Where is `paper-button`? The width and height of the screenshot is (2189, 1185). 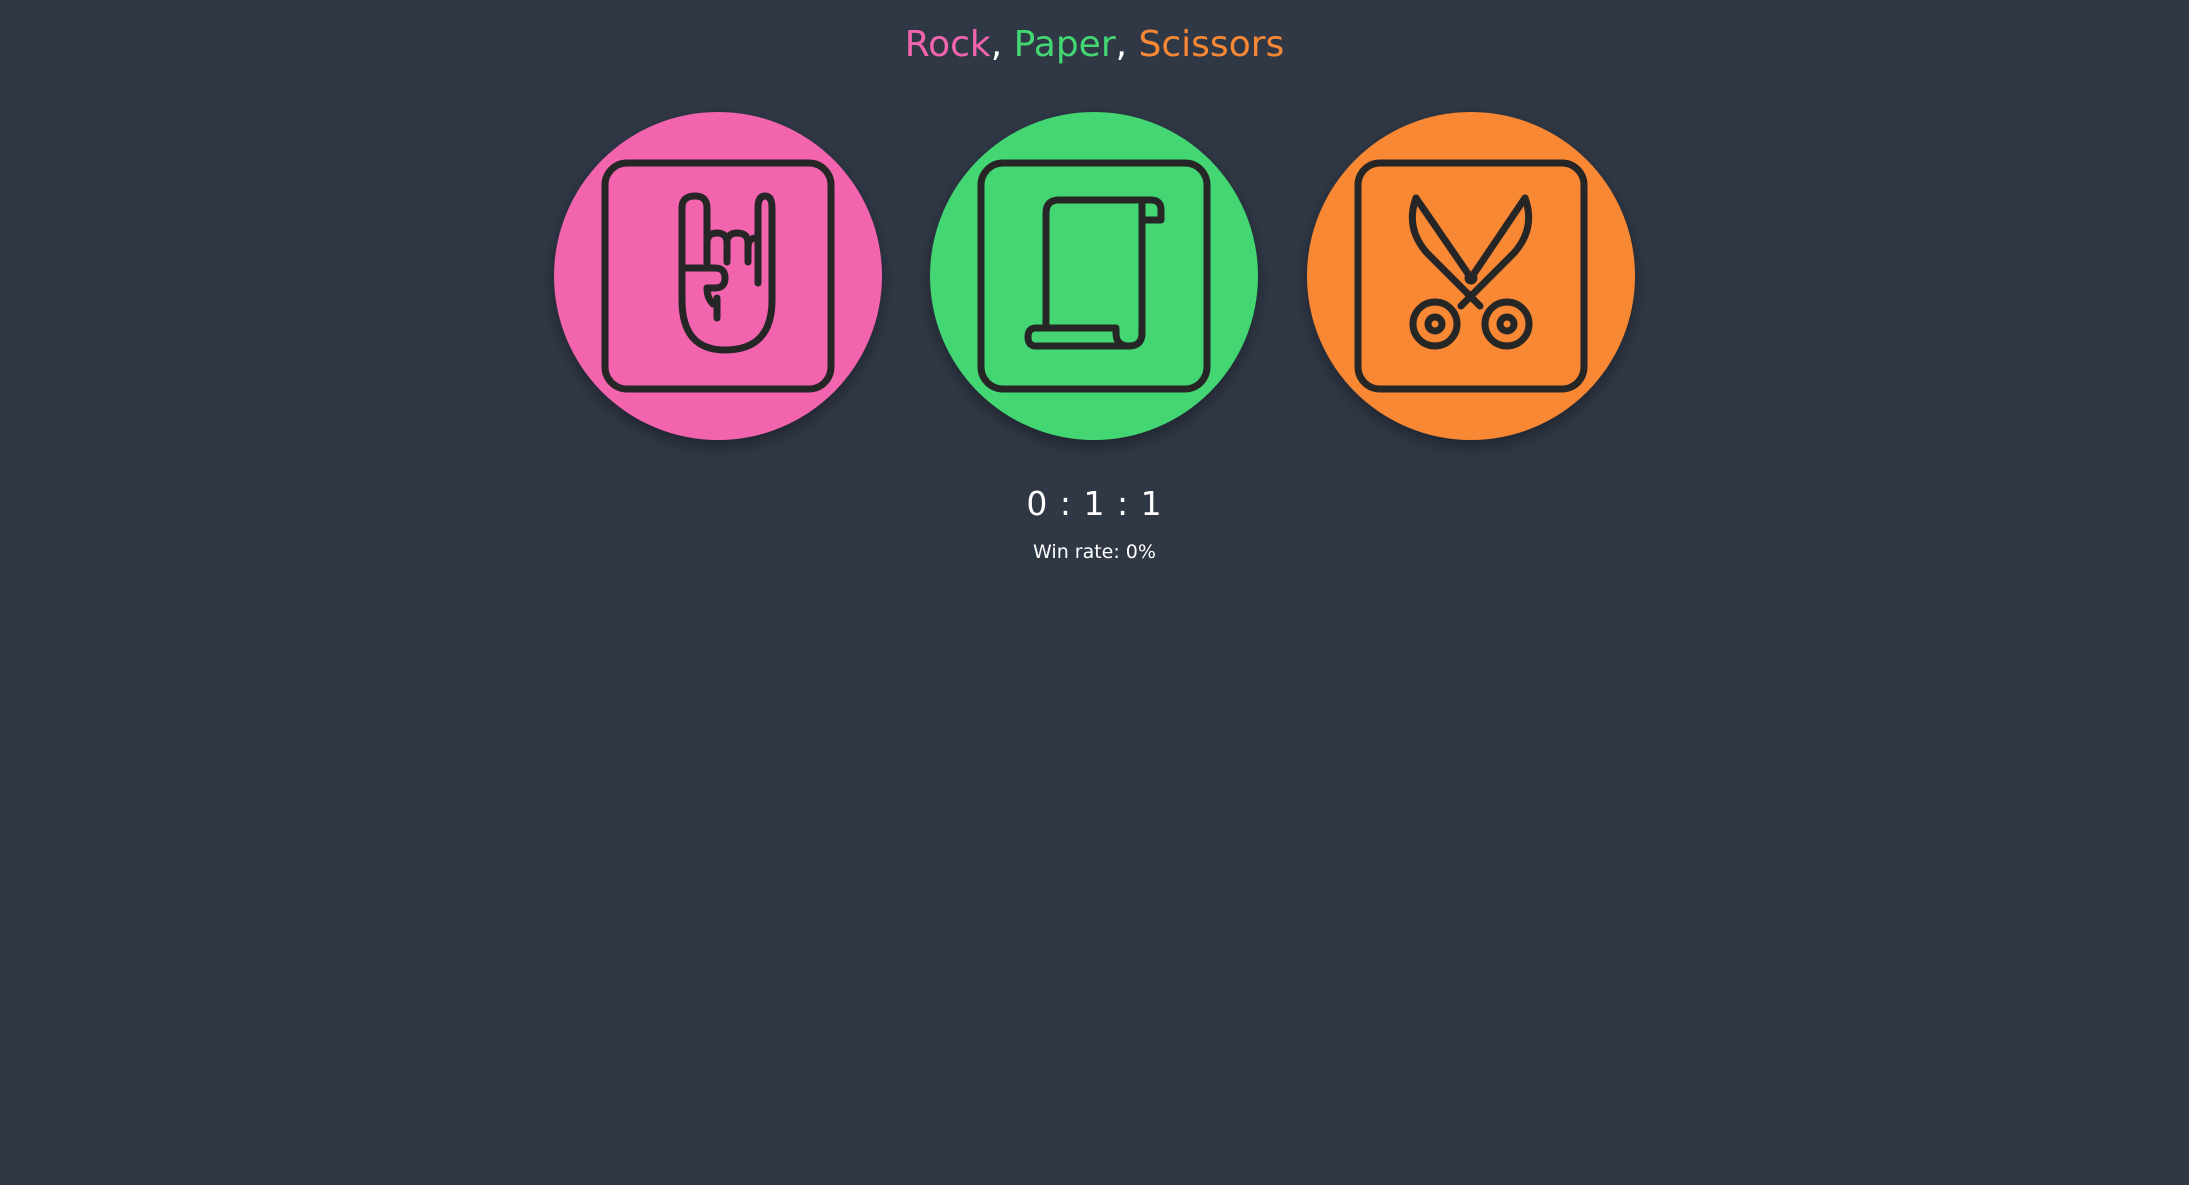 paper-button is located at coordinates (1094, 276).